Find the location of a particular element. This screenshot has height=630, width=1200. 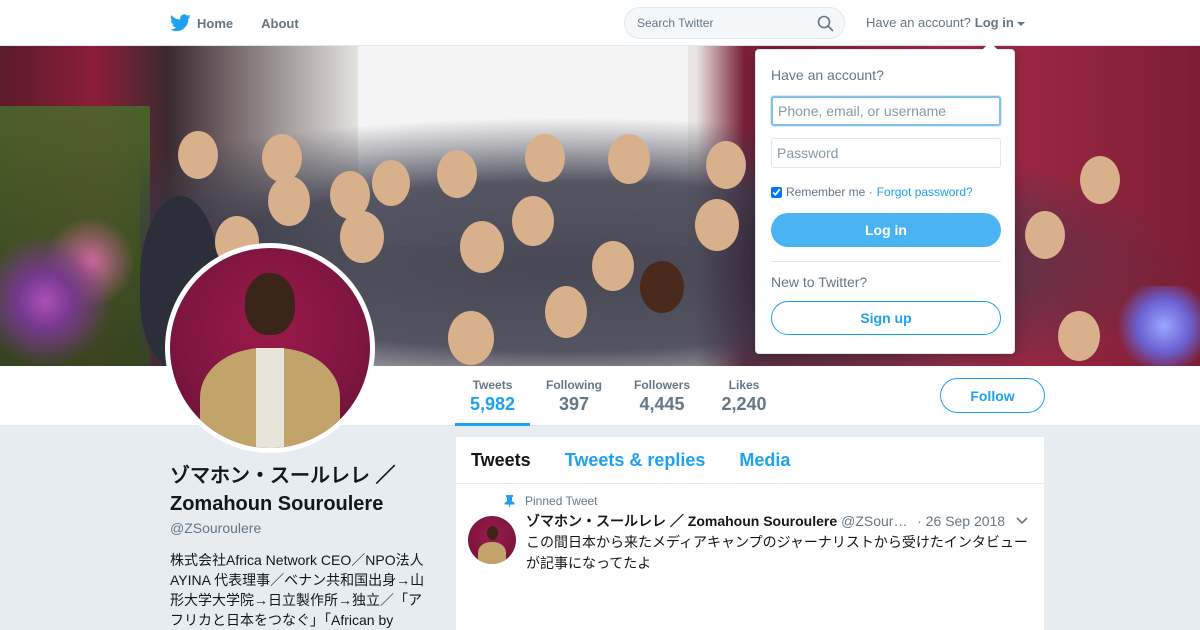

timeline-tabs: Tweets Tweets & replies Media is located at coordinates (750, 460).